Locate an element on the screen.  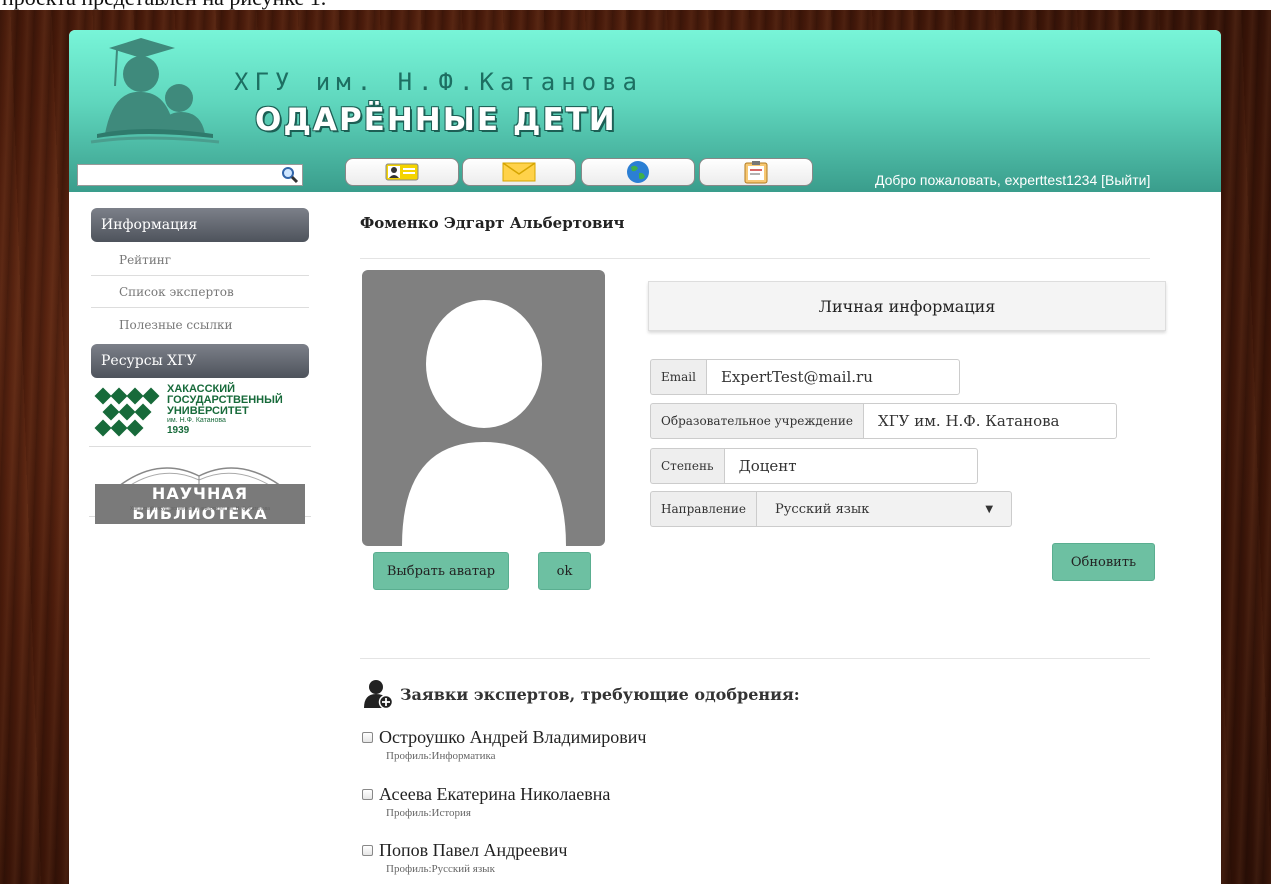
clipboard-icon is located at coordinates (756, 172).